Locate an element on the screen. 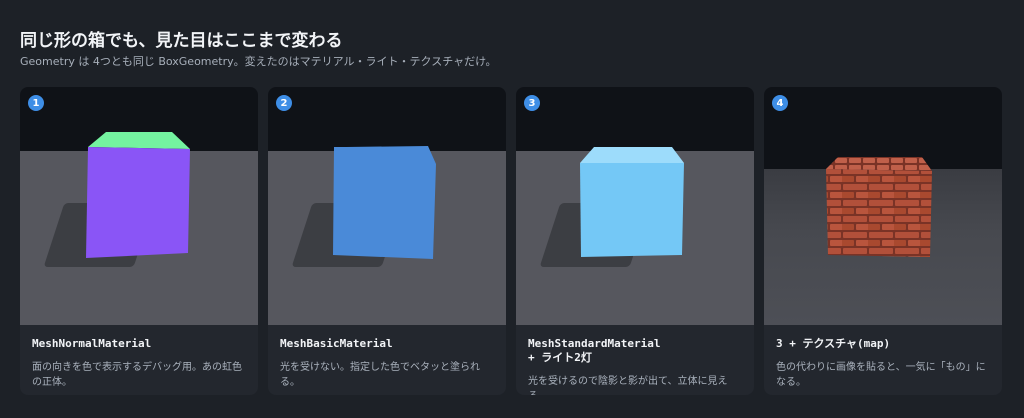 Image resolution: width=1024 pixels, height=418 pixels. material-description: 光を受けない。指定した色でベタッと塗られる。 is located at coordinates (380, 375).